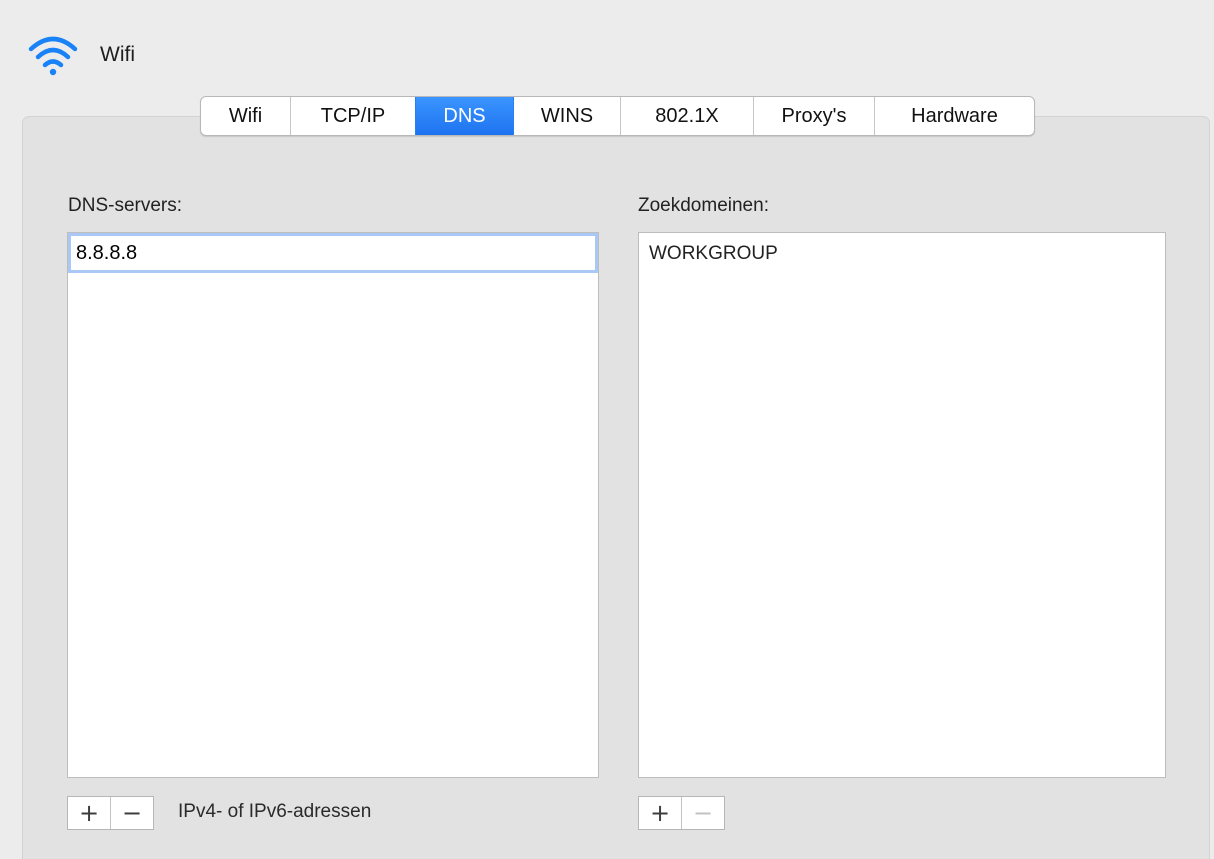  What do you see at coordinates (566, 116) in the screenshot?
I see `tab-wins: WINS` at bounding box center [566, 116].